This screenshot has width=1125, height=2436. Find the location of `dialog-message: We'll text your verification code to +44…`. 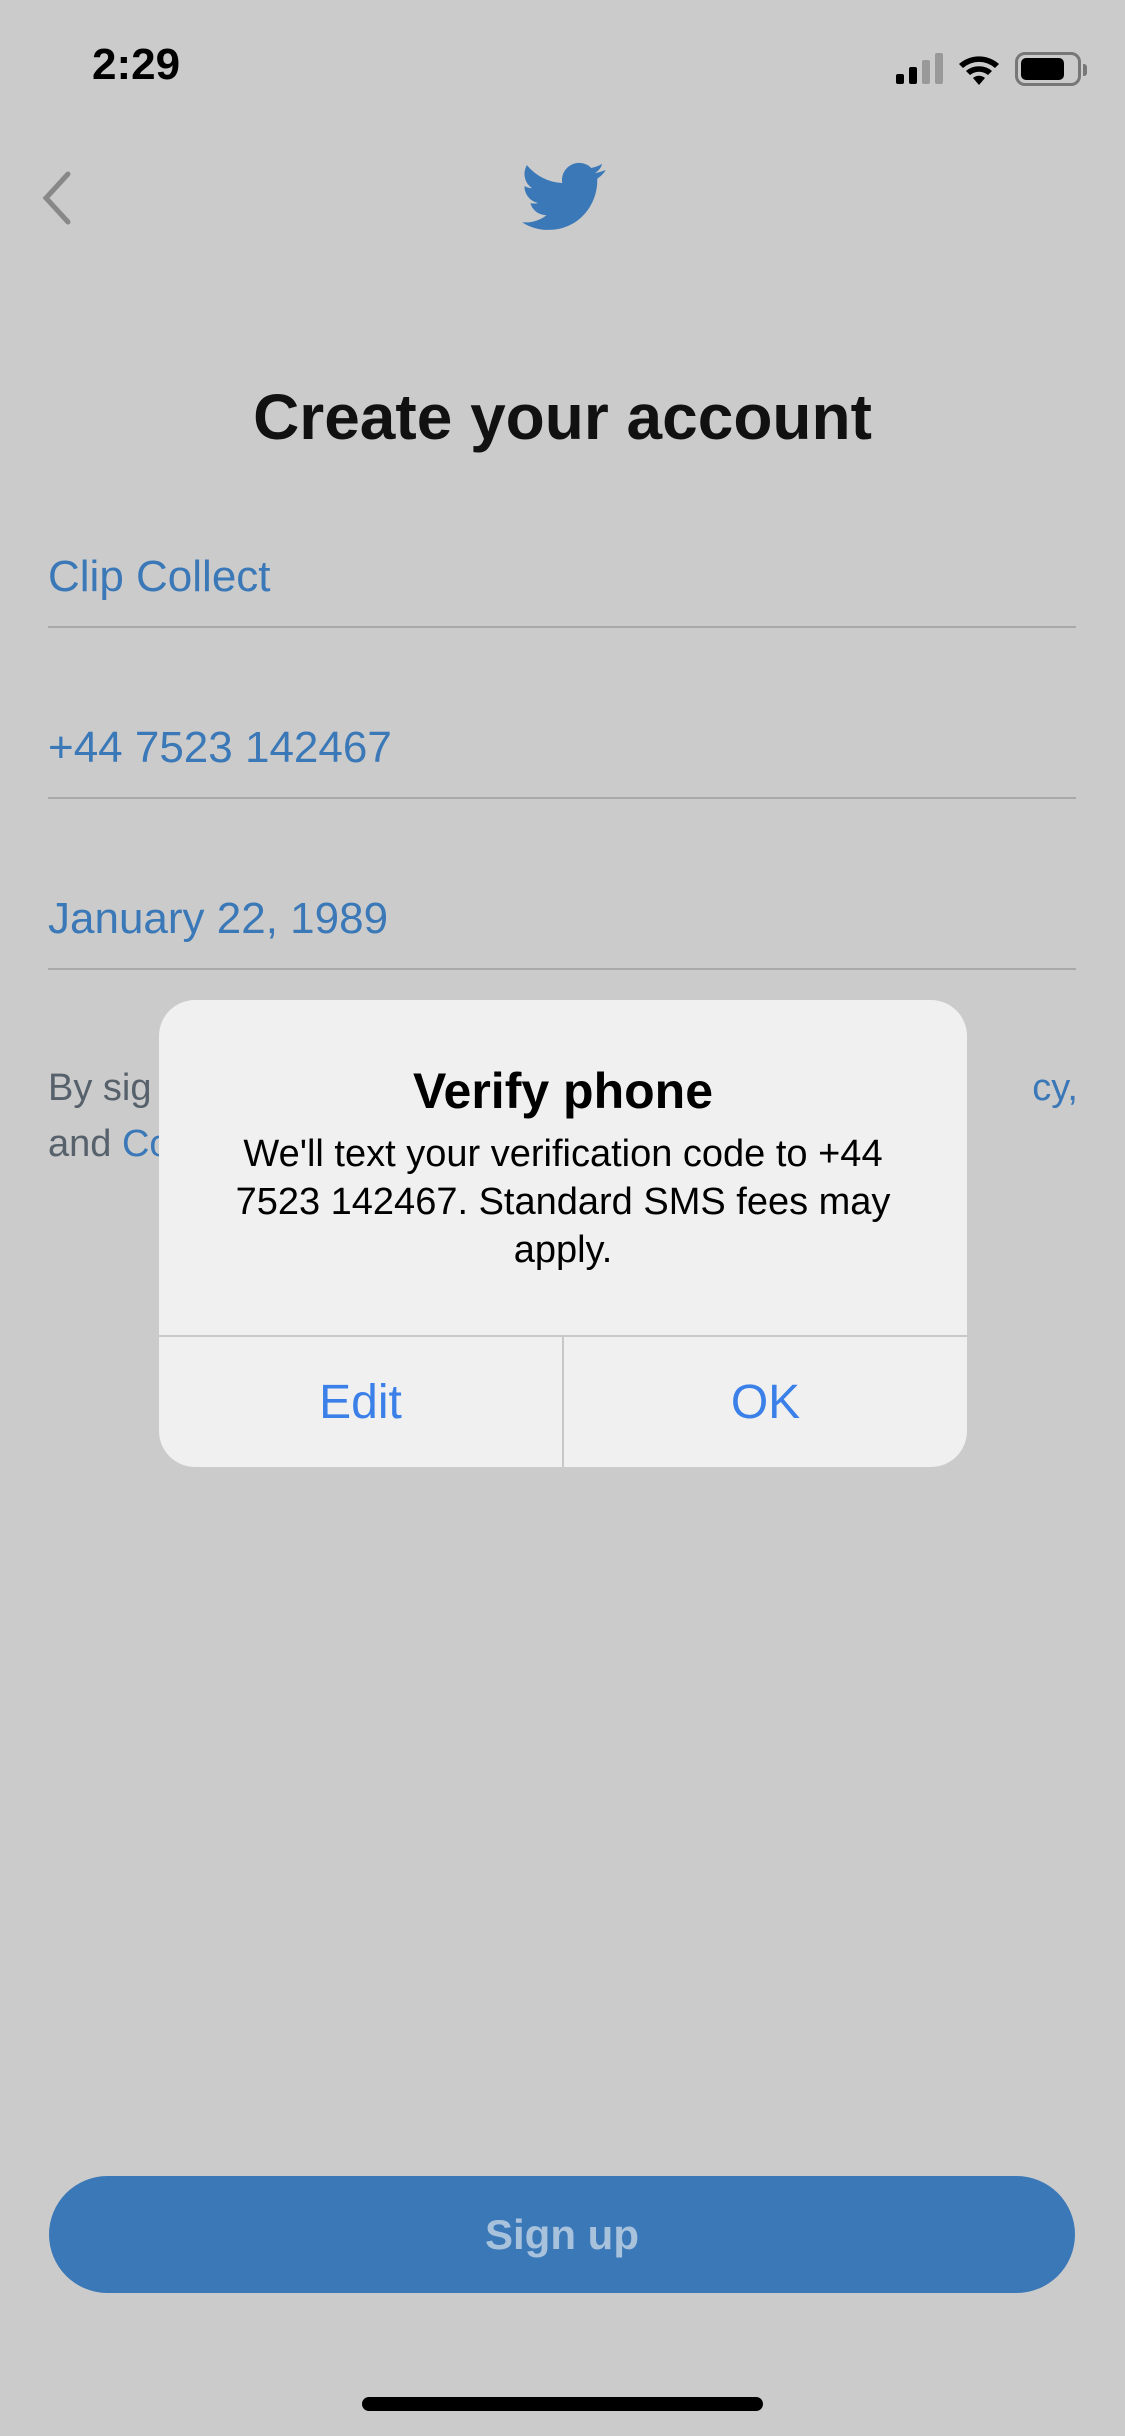

dialog-message: We'll text your verification code to +44… is located at coordinates (563, 1202).